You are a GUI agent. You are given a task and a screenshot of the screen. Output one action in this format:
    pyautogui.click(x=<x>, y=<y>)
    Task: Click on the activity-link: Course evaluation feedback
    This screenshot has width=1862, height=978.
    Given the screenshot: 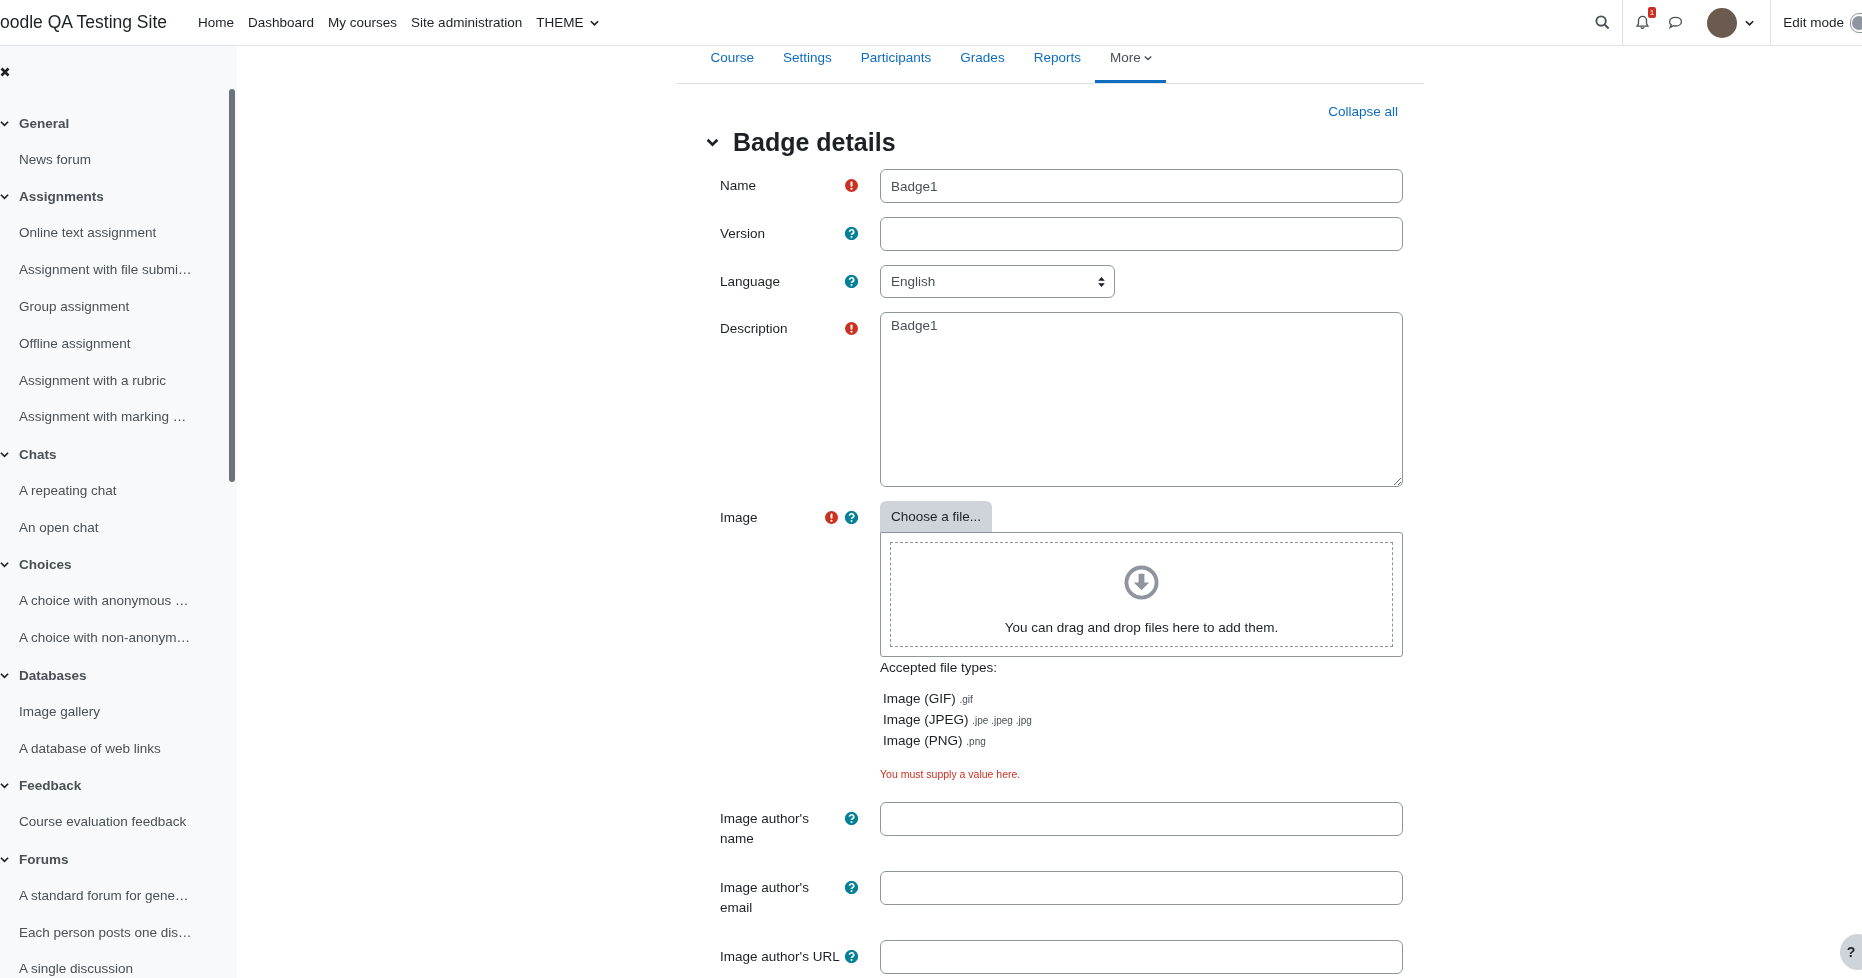 What is the action you would take?
    pyautogui.click(x=118, y=822)
    